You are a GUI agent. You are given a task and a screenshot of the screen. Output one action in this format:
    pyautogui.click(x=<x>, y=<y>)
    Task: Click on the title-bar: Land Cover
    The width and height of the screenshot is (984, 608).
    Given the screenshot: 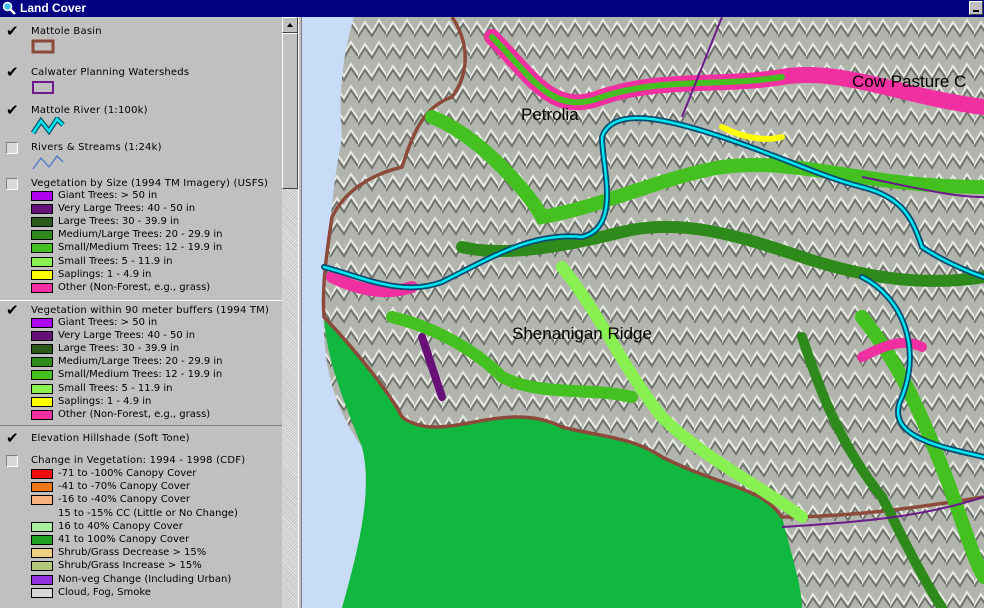 What is the action you would take?
    pyautogui.click(x=492, y=8)
    